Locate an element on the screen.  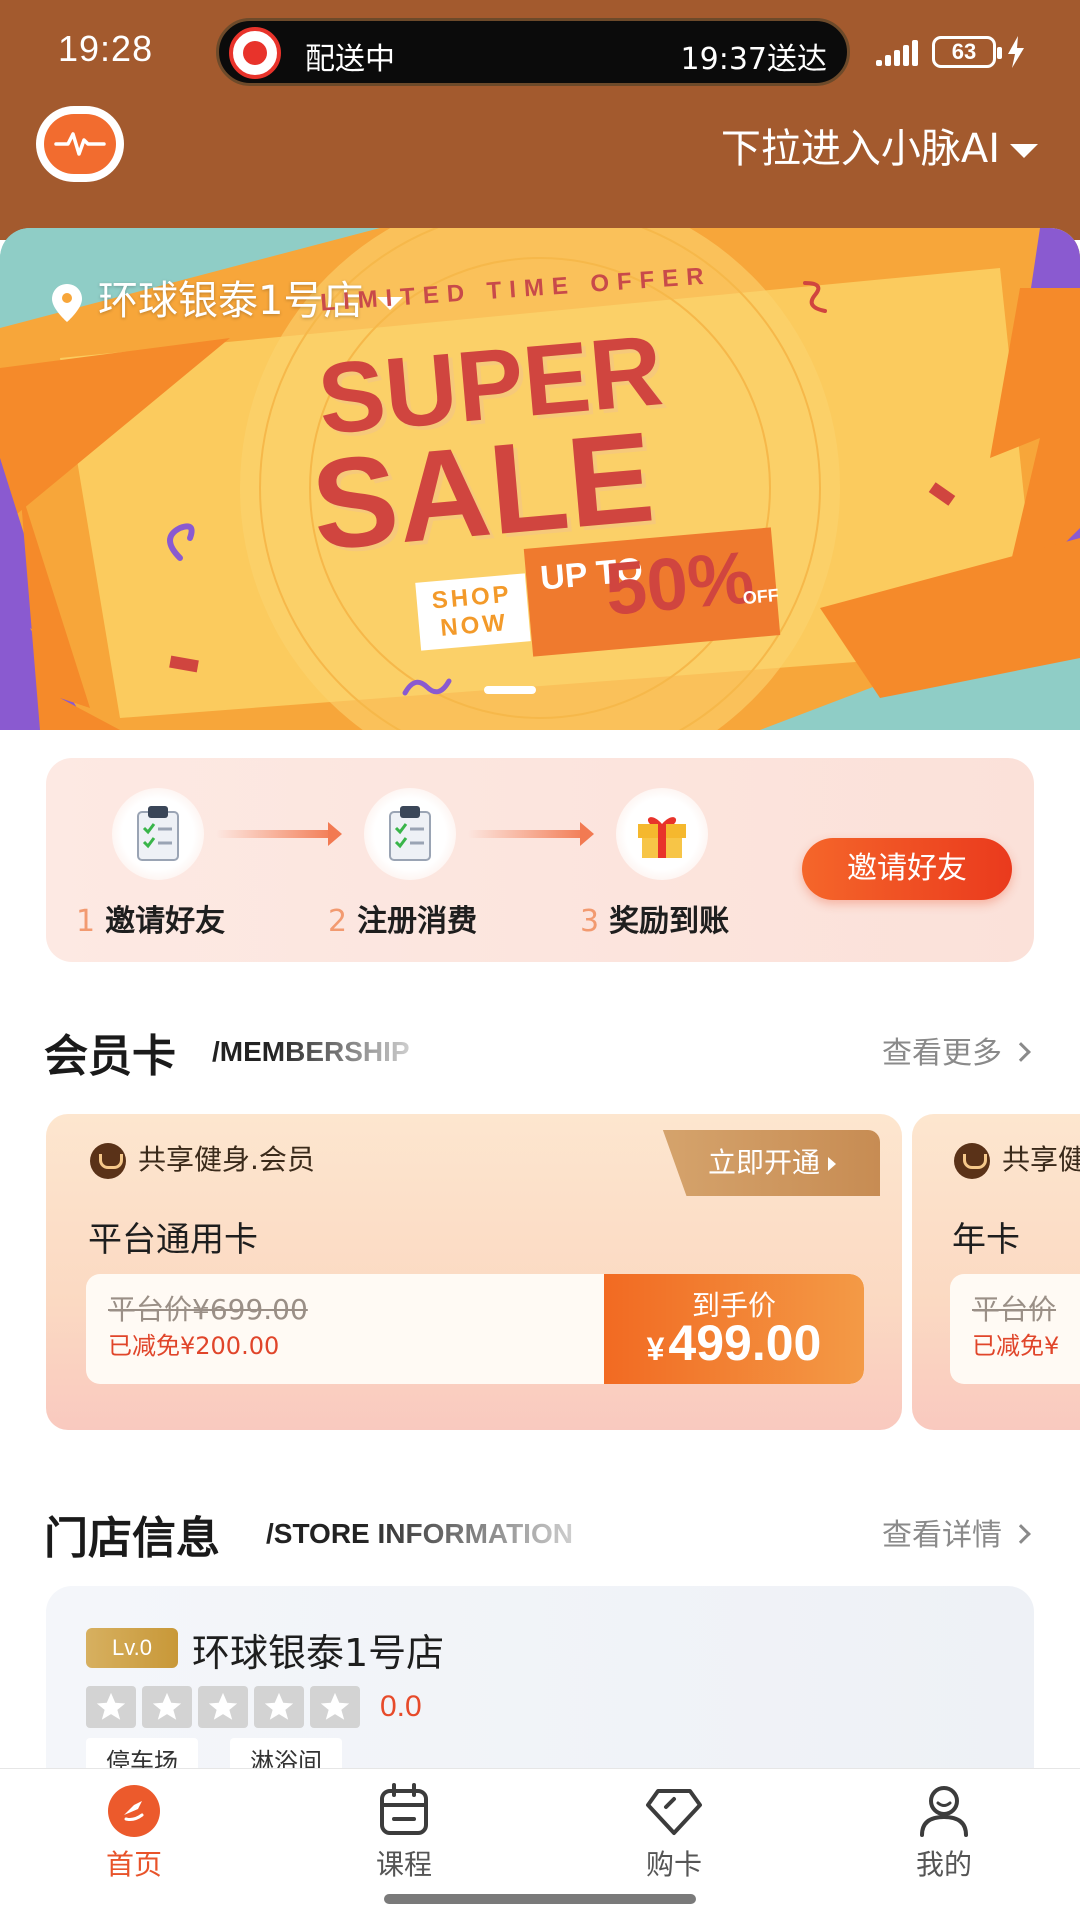
charging-bolt-icon is located at coordinates (1016, 52).